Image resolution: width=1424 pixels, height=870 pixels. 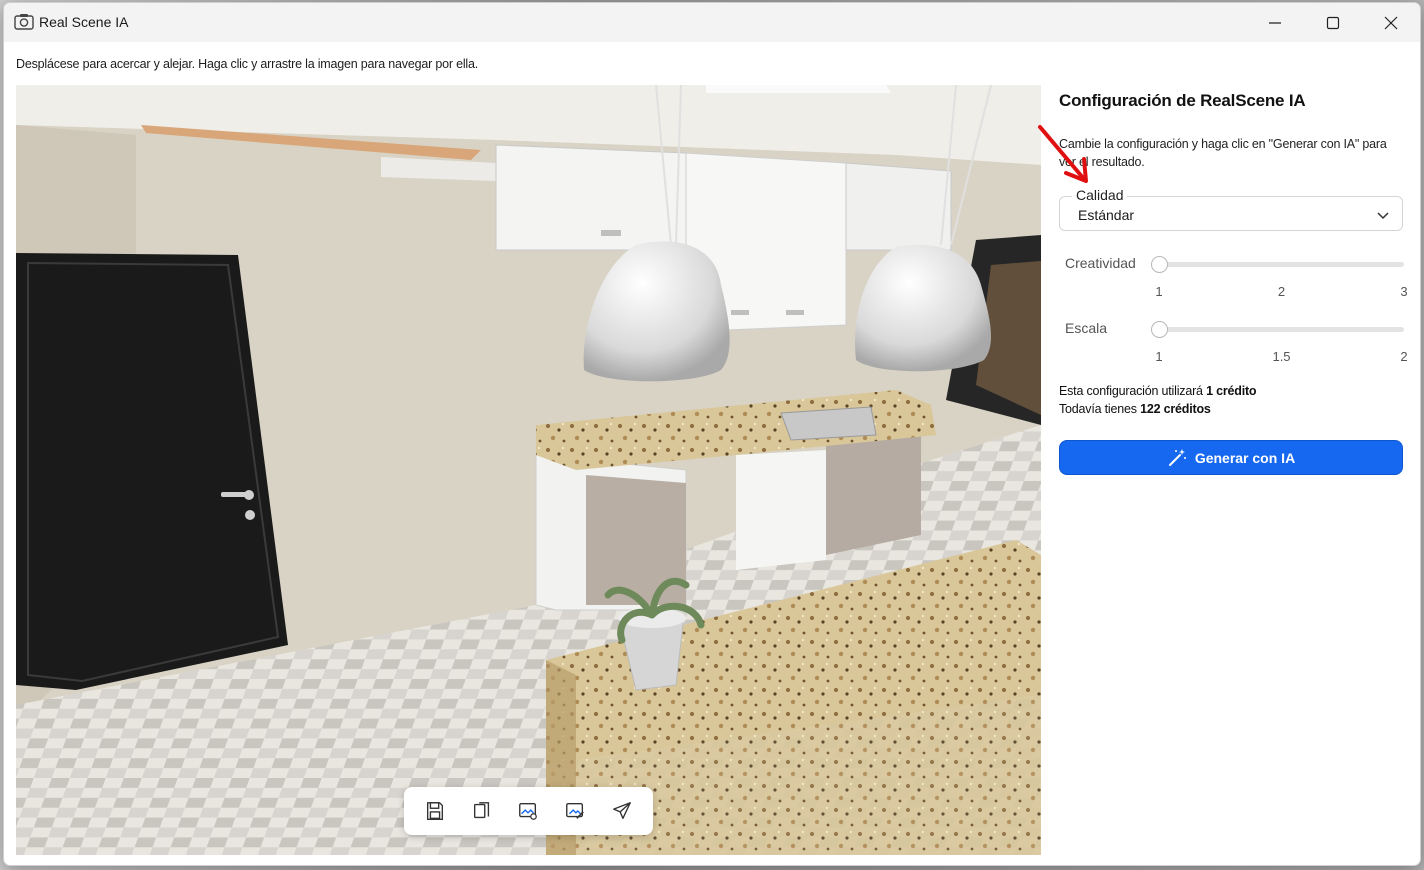 I want to click on image-settings-button, so click(x=528, y=811).